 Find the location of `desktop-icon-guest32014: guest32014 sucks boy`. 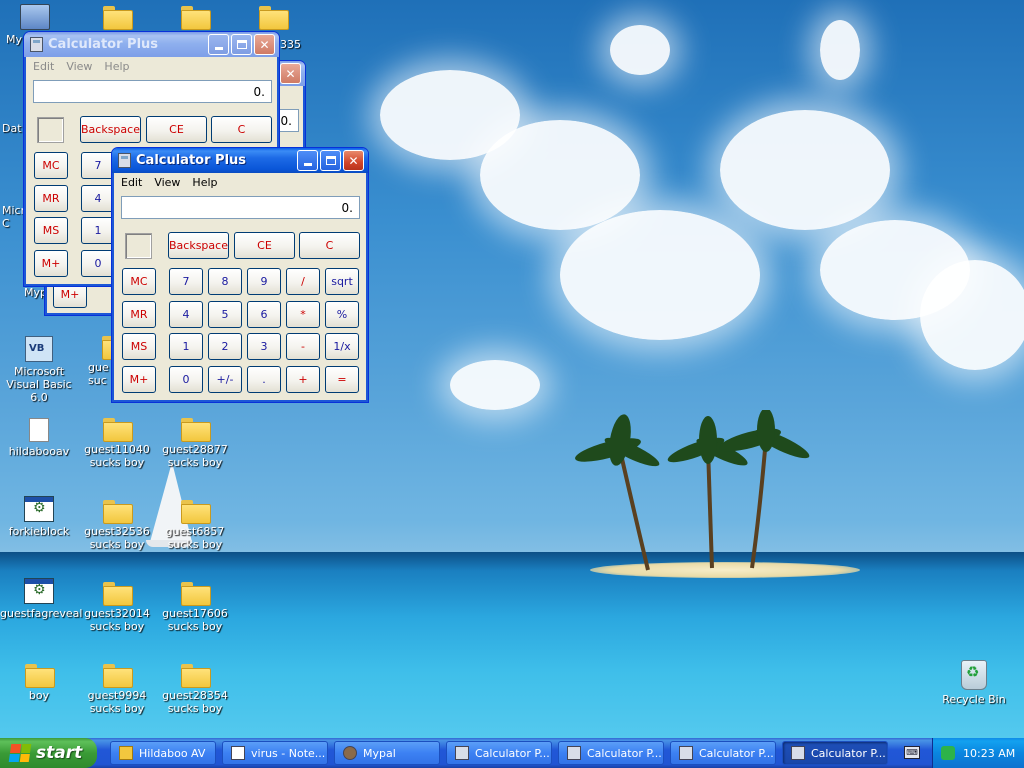

desktop-icon-guest32014: guest32014 sucks boy is located at coordinates (117, 607).